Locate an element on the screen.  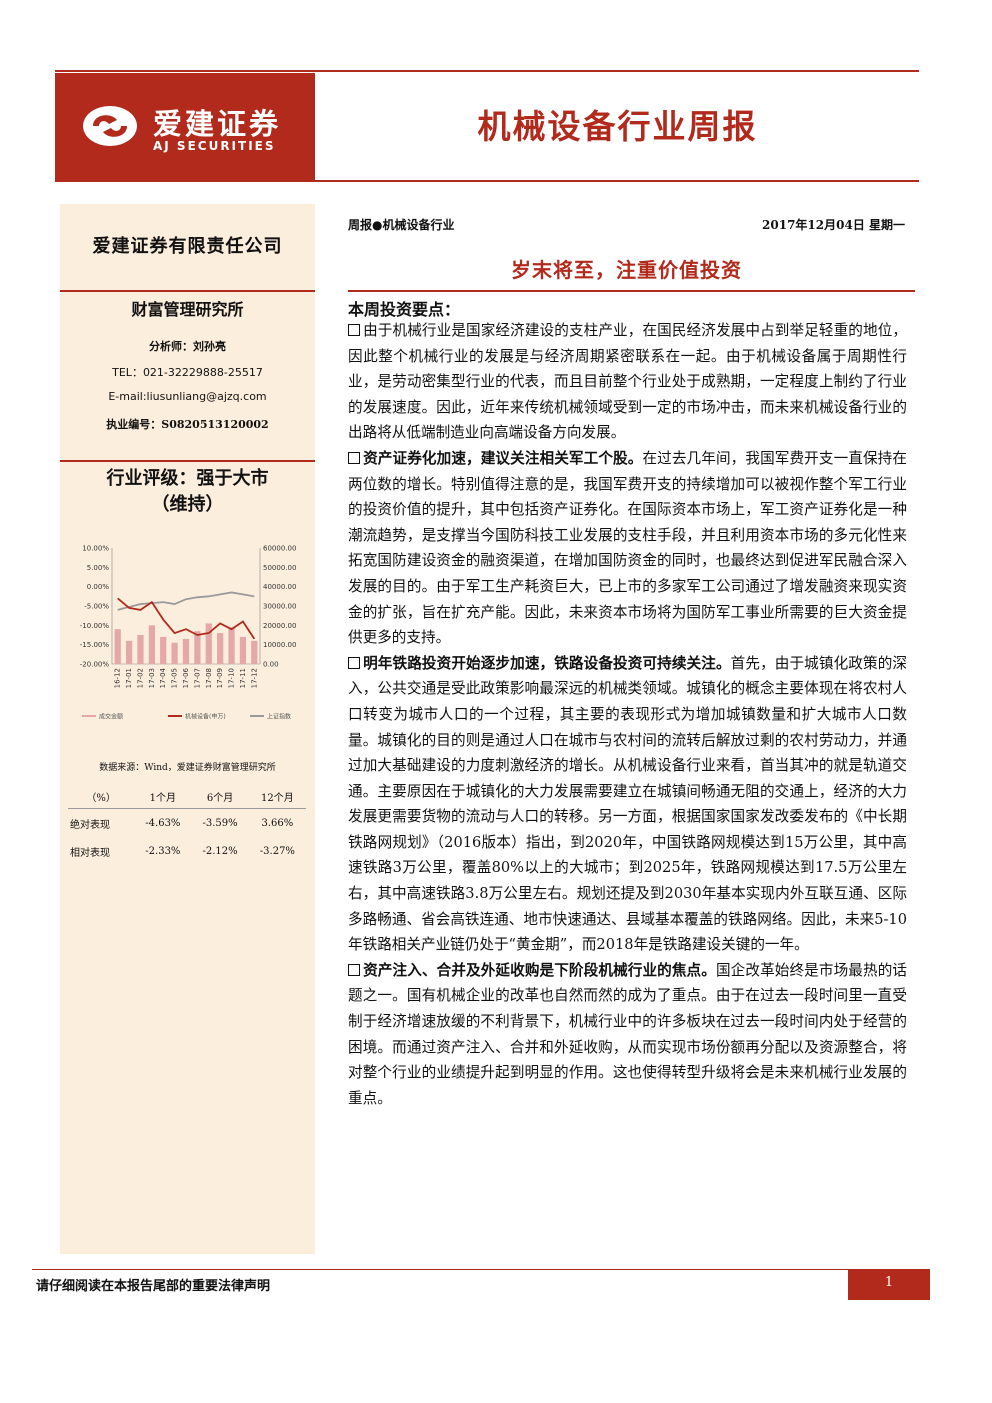
table-cell: -3.27% is located at coordinates (277, 851).